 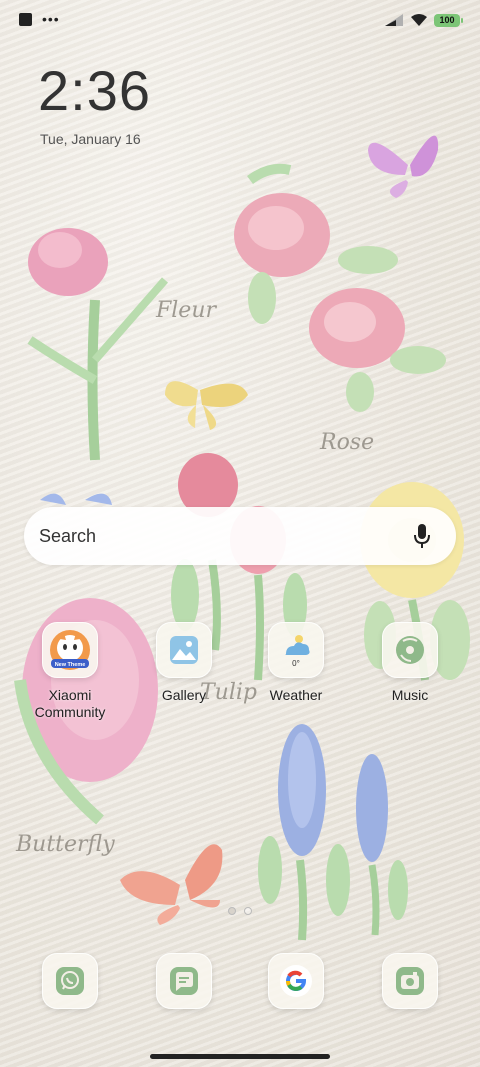 I want to click on wallpaper-text-rose: Rose, so click(x=347, y=442).